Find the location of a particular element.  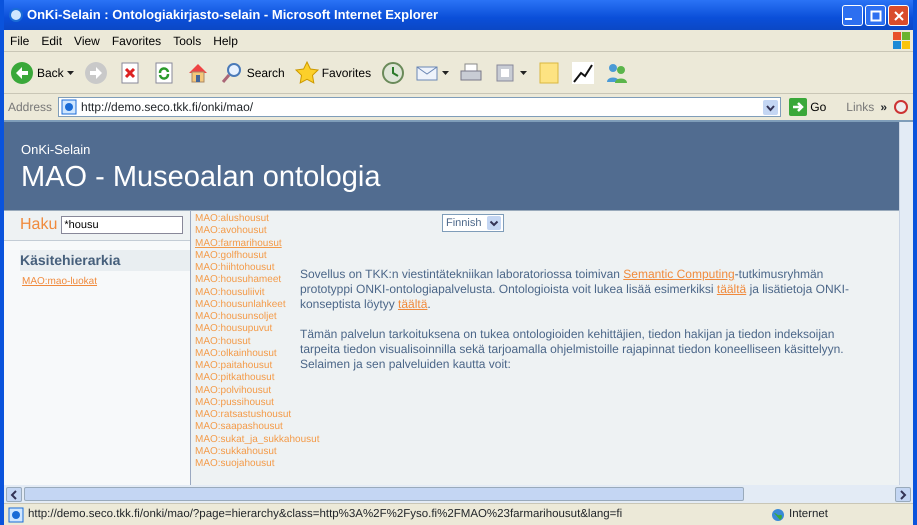

favorites-button: Favorites is located at coordinates (333, 72).